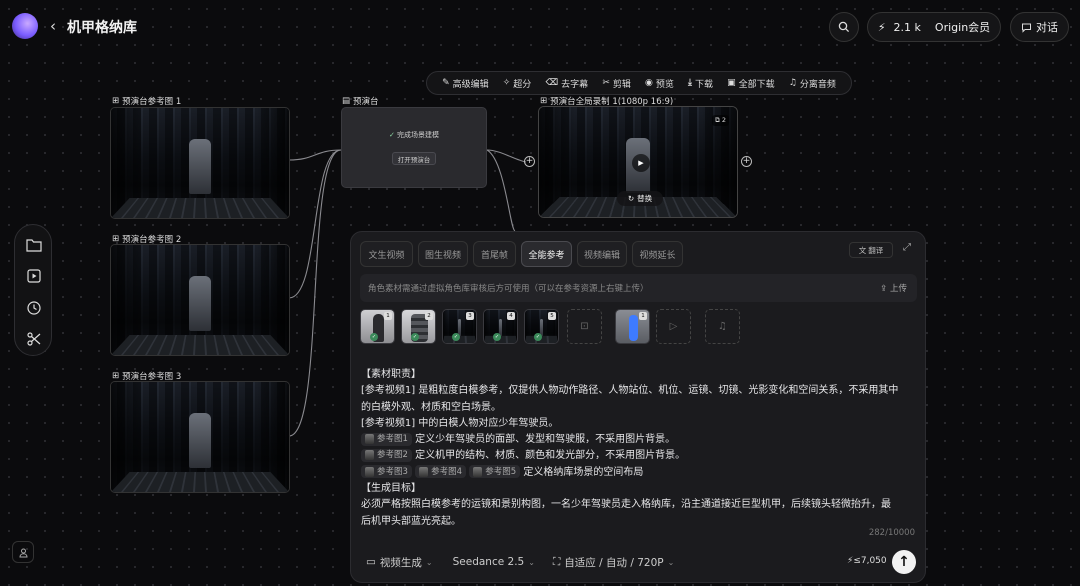 The image size is (1080, 586). I want to click on add-video-slot: ▷, so click(673, 326).